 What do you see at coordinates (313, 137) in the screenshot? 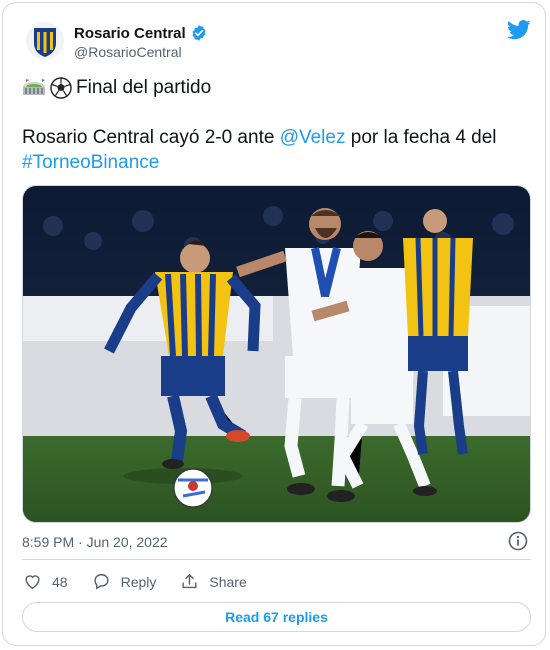
I see `mention-link: @Velez` at bounding box center [313, 137].